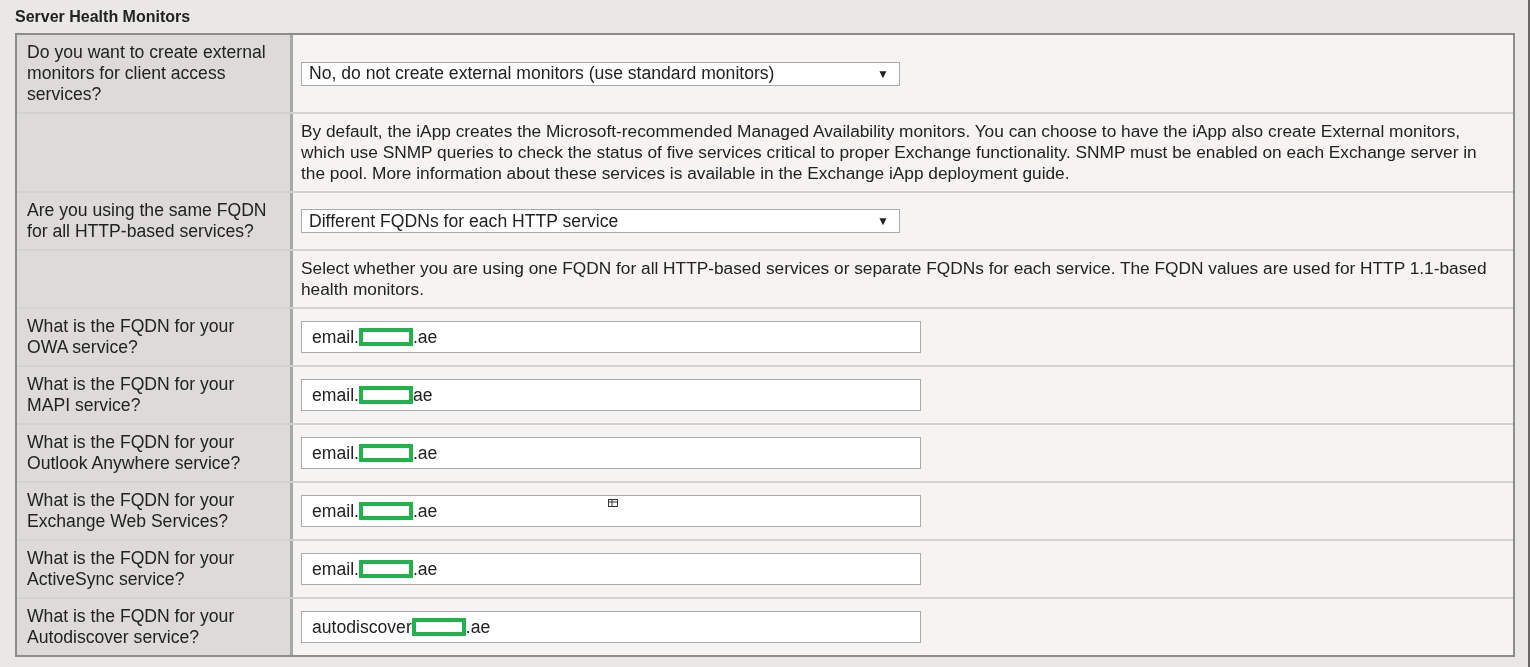  What do you see at coordinates (147, 73) in the screenshot?
I see `field-label: Do you want to create external monitors for client access services?` at bounding box center [147, 73].